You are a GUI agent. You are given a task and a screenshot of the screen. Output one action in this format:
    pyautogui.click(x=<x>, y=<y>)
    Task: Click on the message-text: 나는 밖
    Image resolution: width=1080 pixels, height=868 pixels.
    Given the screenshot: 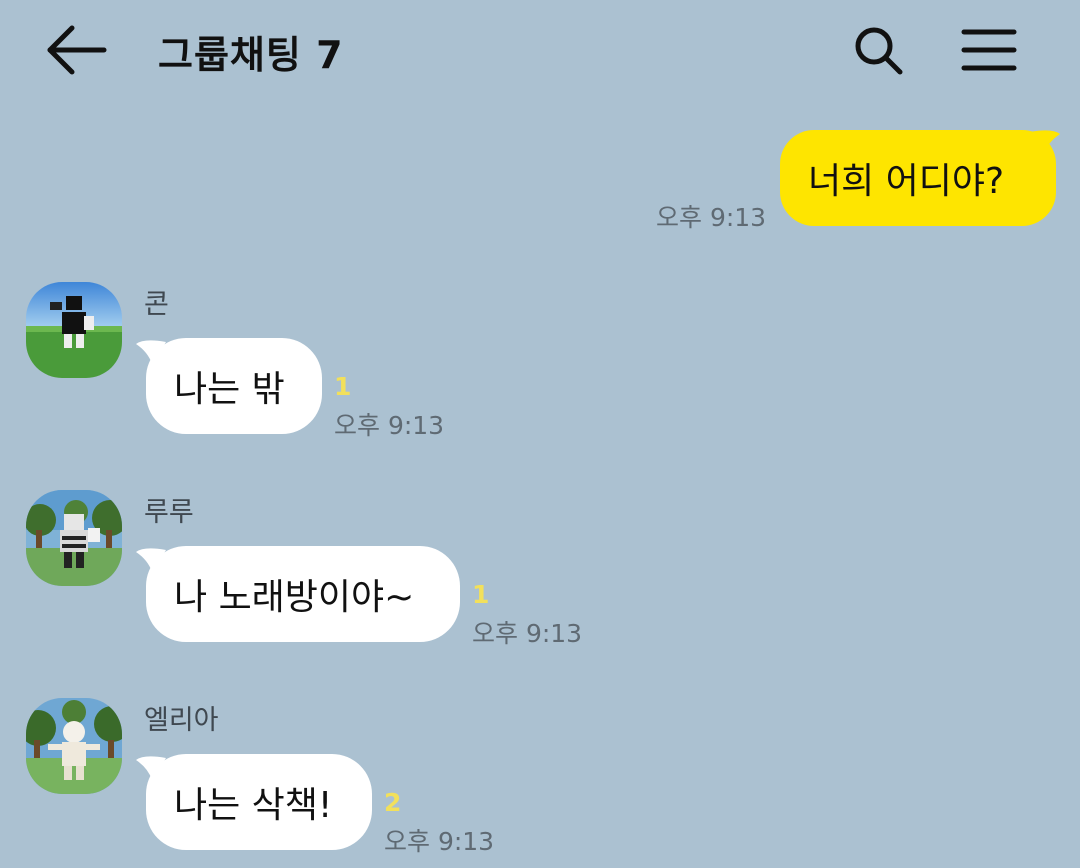 What is the action you would take?
    pyautogui.click(x=229, y=389)
    